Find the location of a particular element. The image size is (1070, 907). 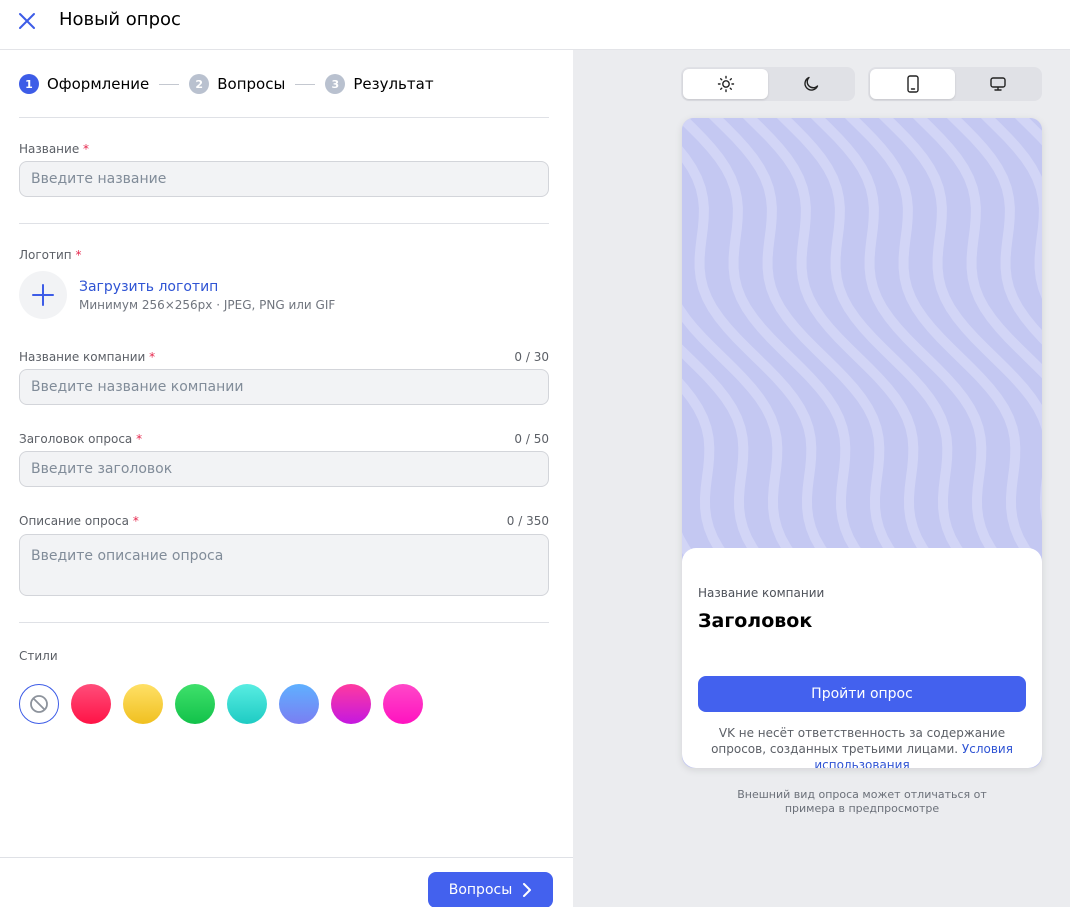

no-style-icon is located at coordinates (39, 704).